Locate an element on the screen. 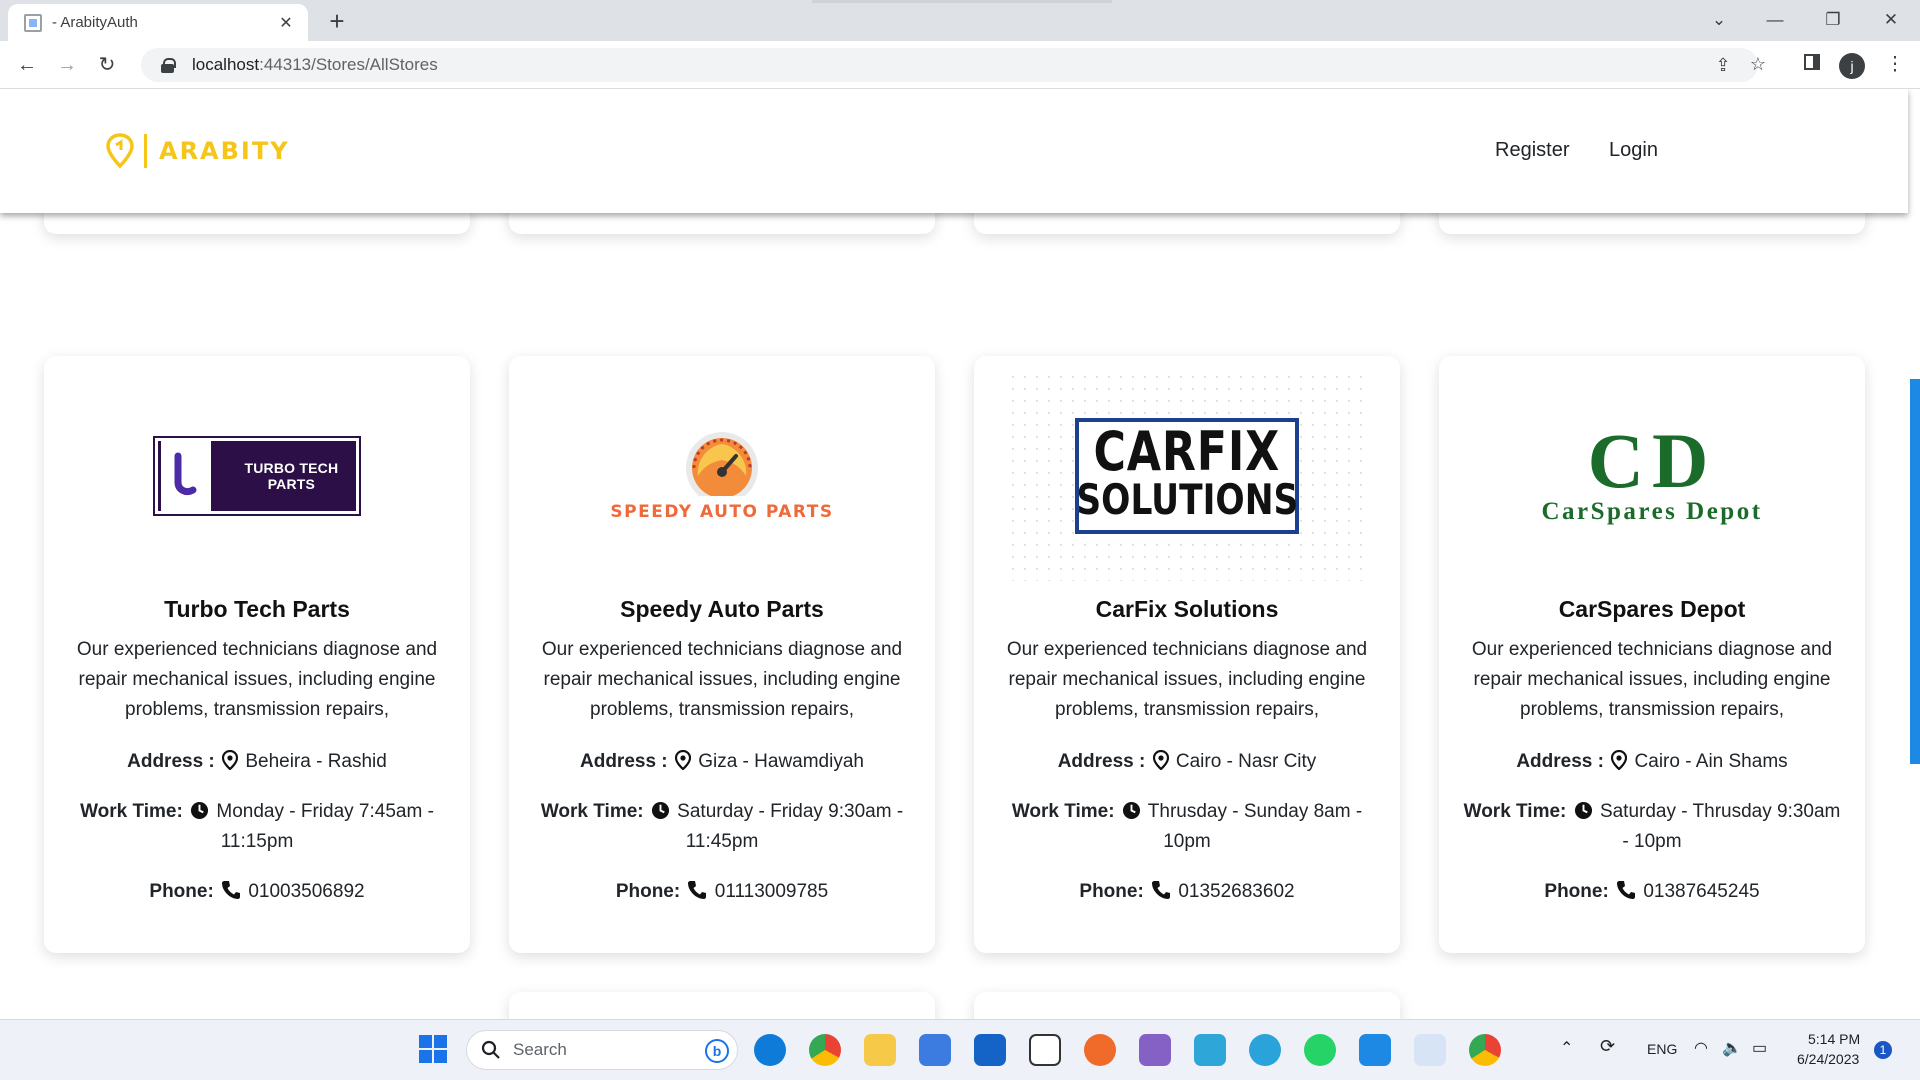 The height and width of the screenshot is (1080, 1920). register-link: Register is located at coordinates (1532, 150).